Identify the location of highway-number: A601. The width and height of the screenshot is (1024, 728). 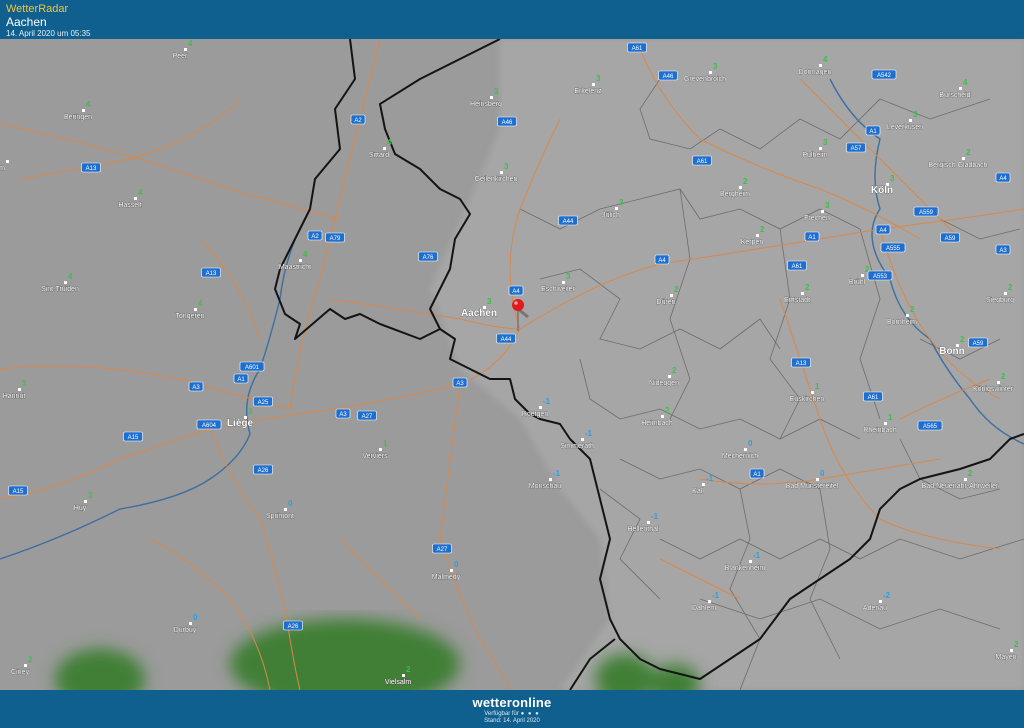
(252, 368).